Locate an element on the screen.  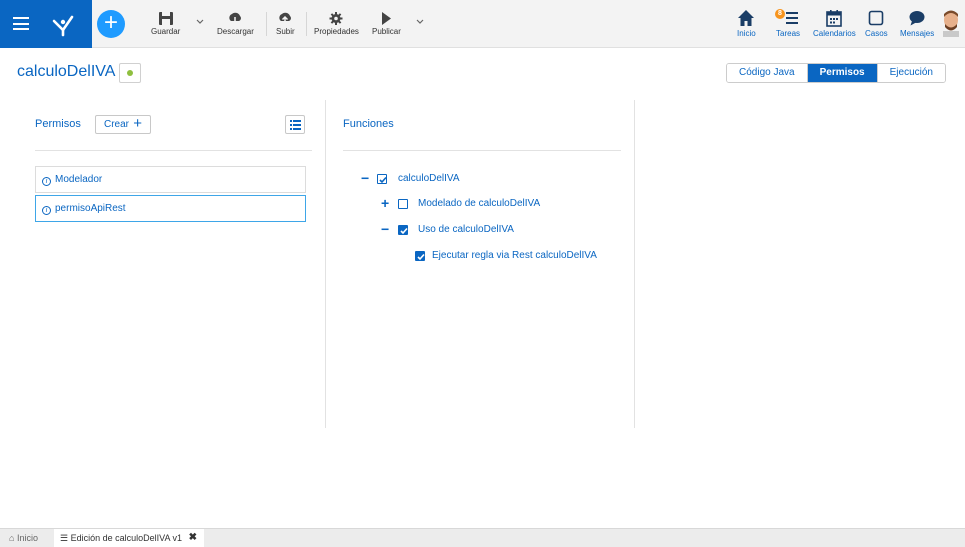
tree-node-label: Uso de calculoDelIVA is located at coordinates (466, 229).